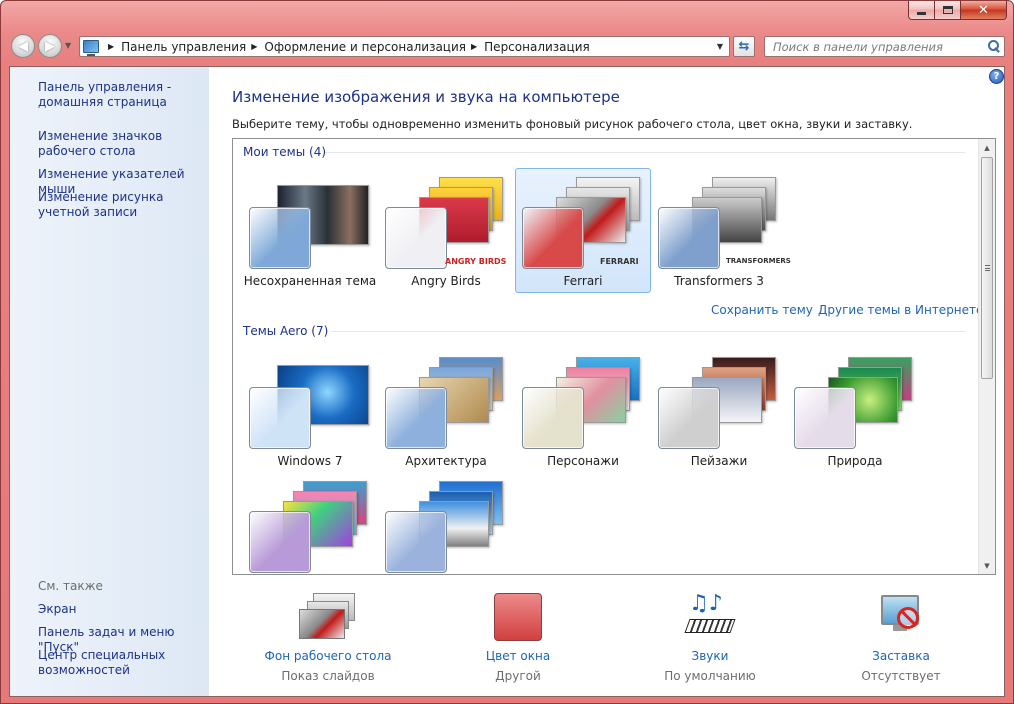 The height and width of the screenshot is (704, 1014). What do you see at coordinates (619, 261) in the screenshot?
I see `theme-brand-logo: FERRARI` at bounding box center [619, 261].